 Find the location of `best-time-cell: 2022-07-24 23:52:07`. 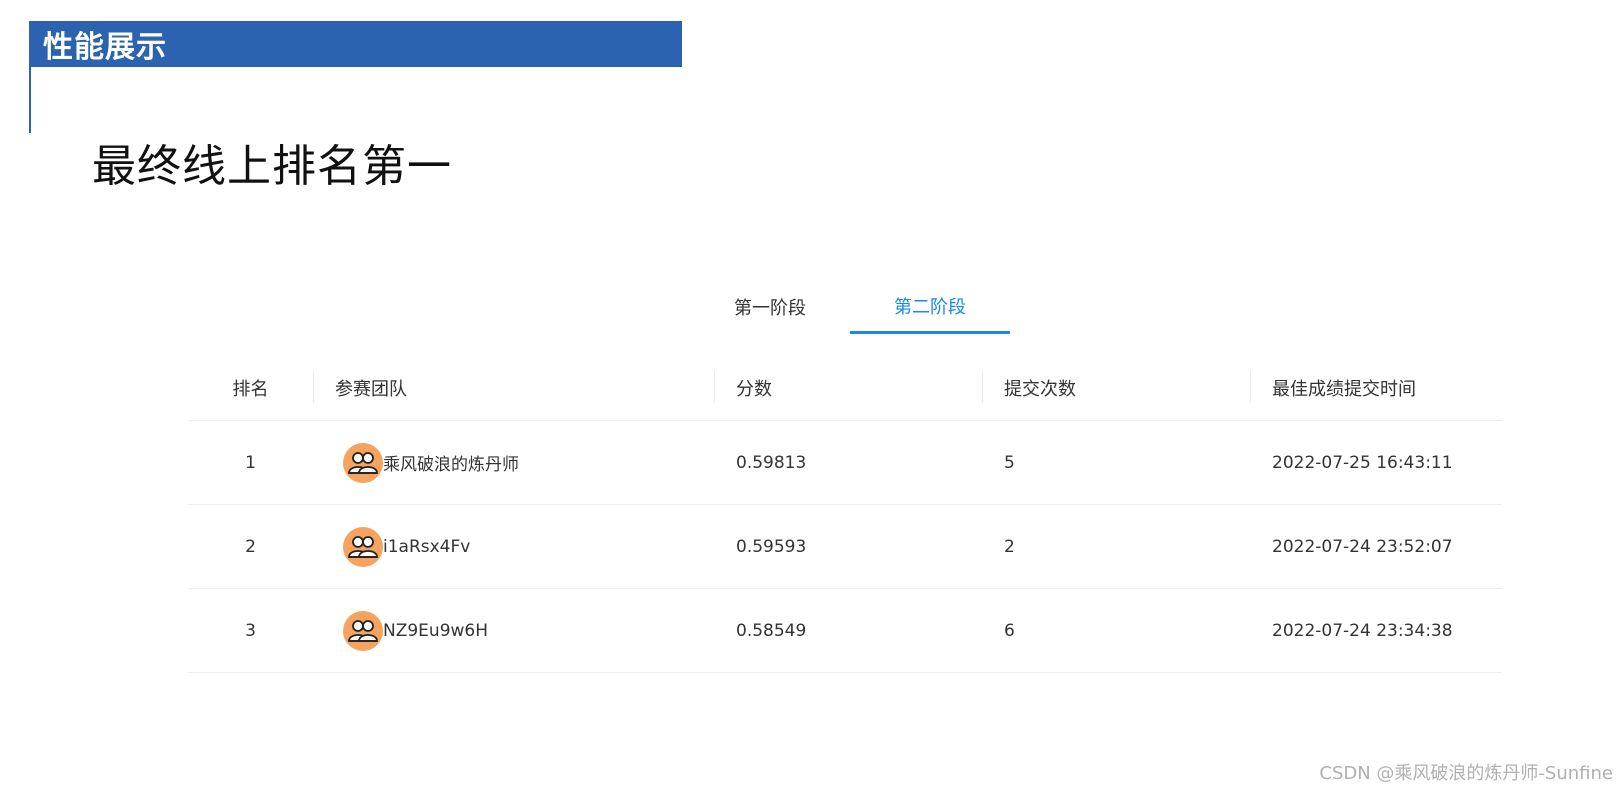

best-time-cell: 2022-07-24 23:52:07 is located at coordinates (1362, 546).